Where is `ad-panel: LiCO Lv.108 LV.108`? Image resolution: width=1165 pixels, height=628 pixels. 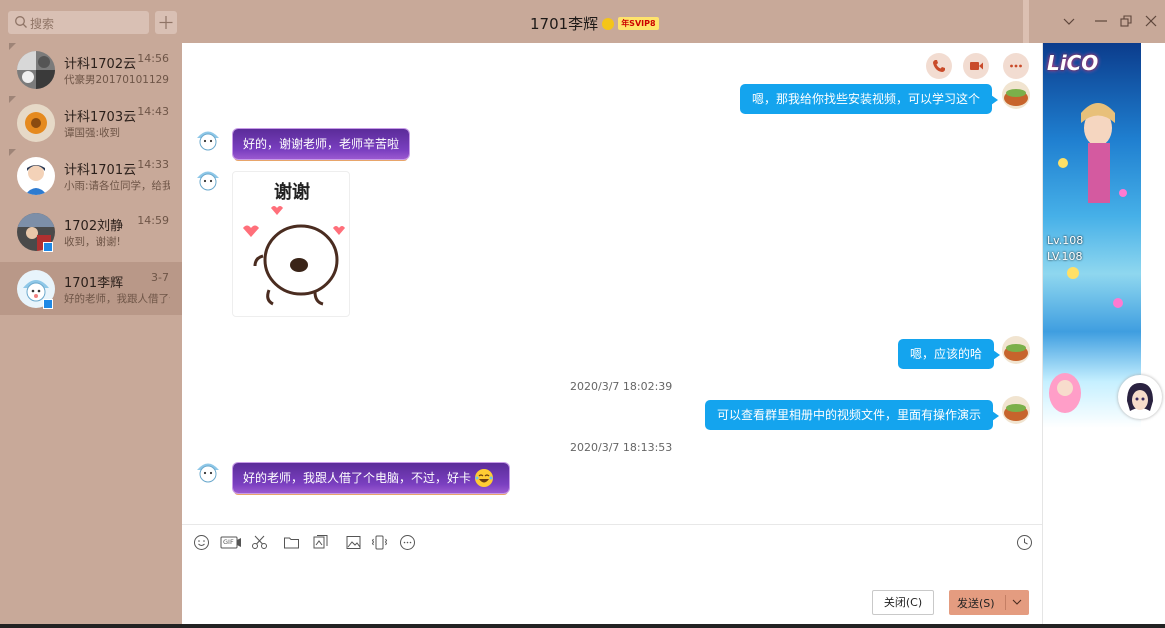
ad-panel: LiCO Lv.108 LV.108 is located at coordinates (1103, 333).